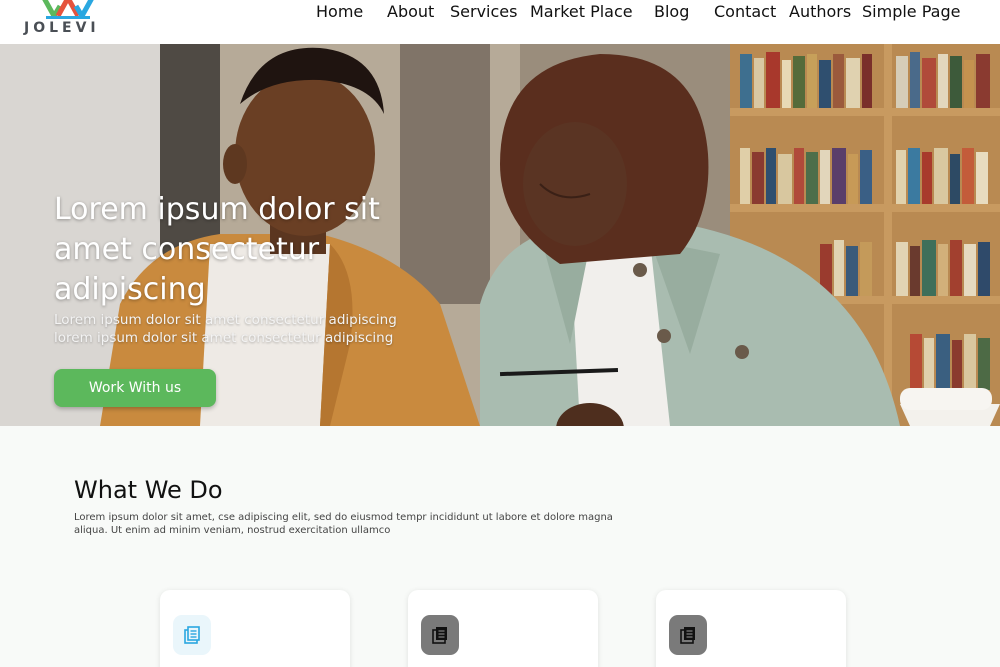 This screenshot has width=1000, height=667. Describe the element at coordinates (62, 28) in the screenshot. I see `logo-text: JOLEVI` at that location.